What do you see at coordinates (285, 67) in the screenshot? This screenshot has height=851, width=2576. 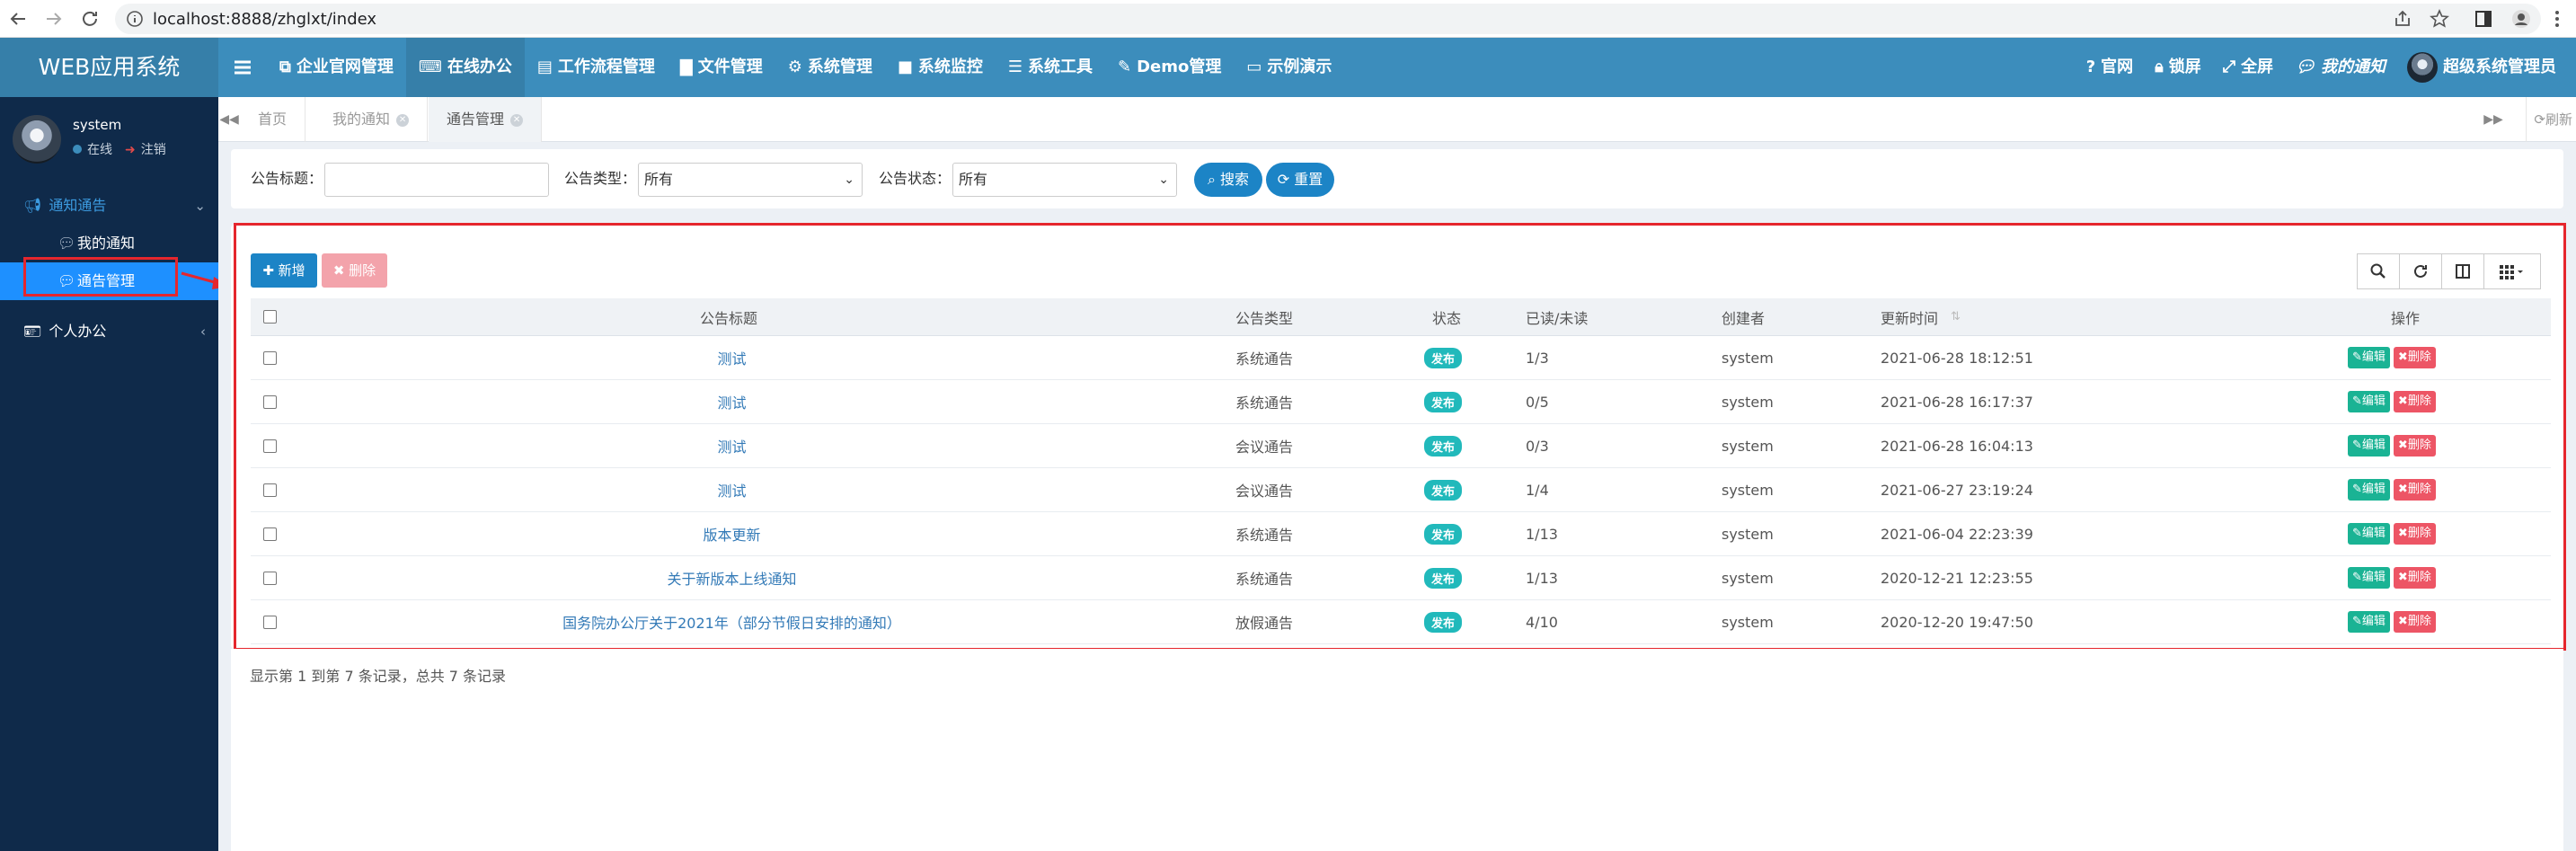 I see `copy-icon: ⧉` at bounding box center [285, 67].